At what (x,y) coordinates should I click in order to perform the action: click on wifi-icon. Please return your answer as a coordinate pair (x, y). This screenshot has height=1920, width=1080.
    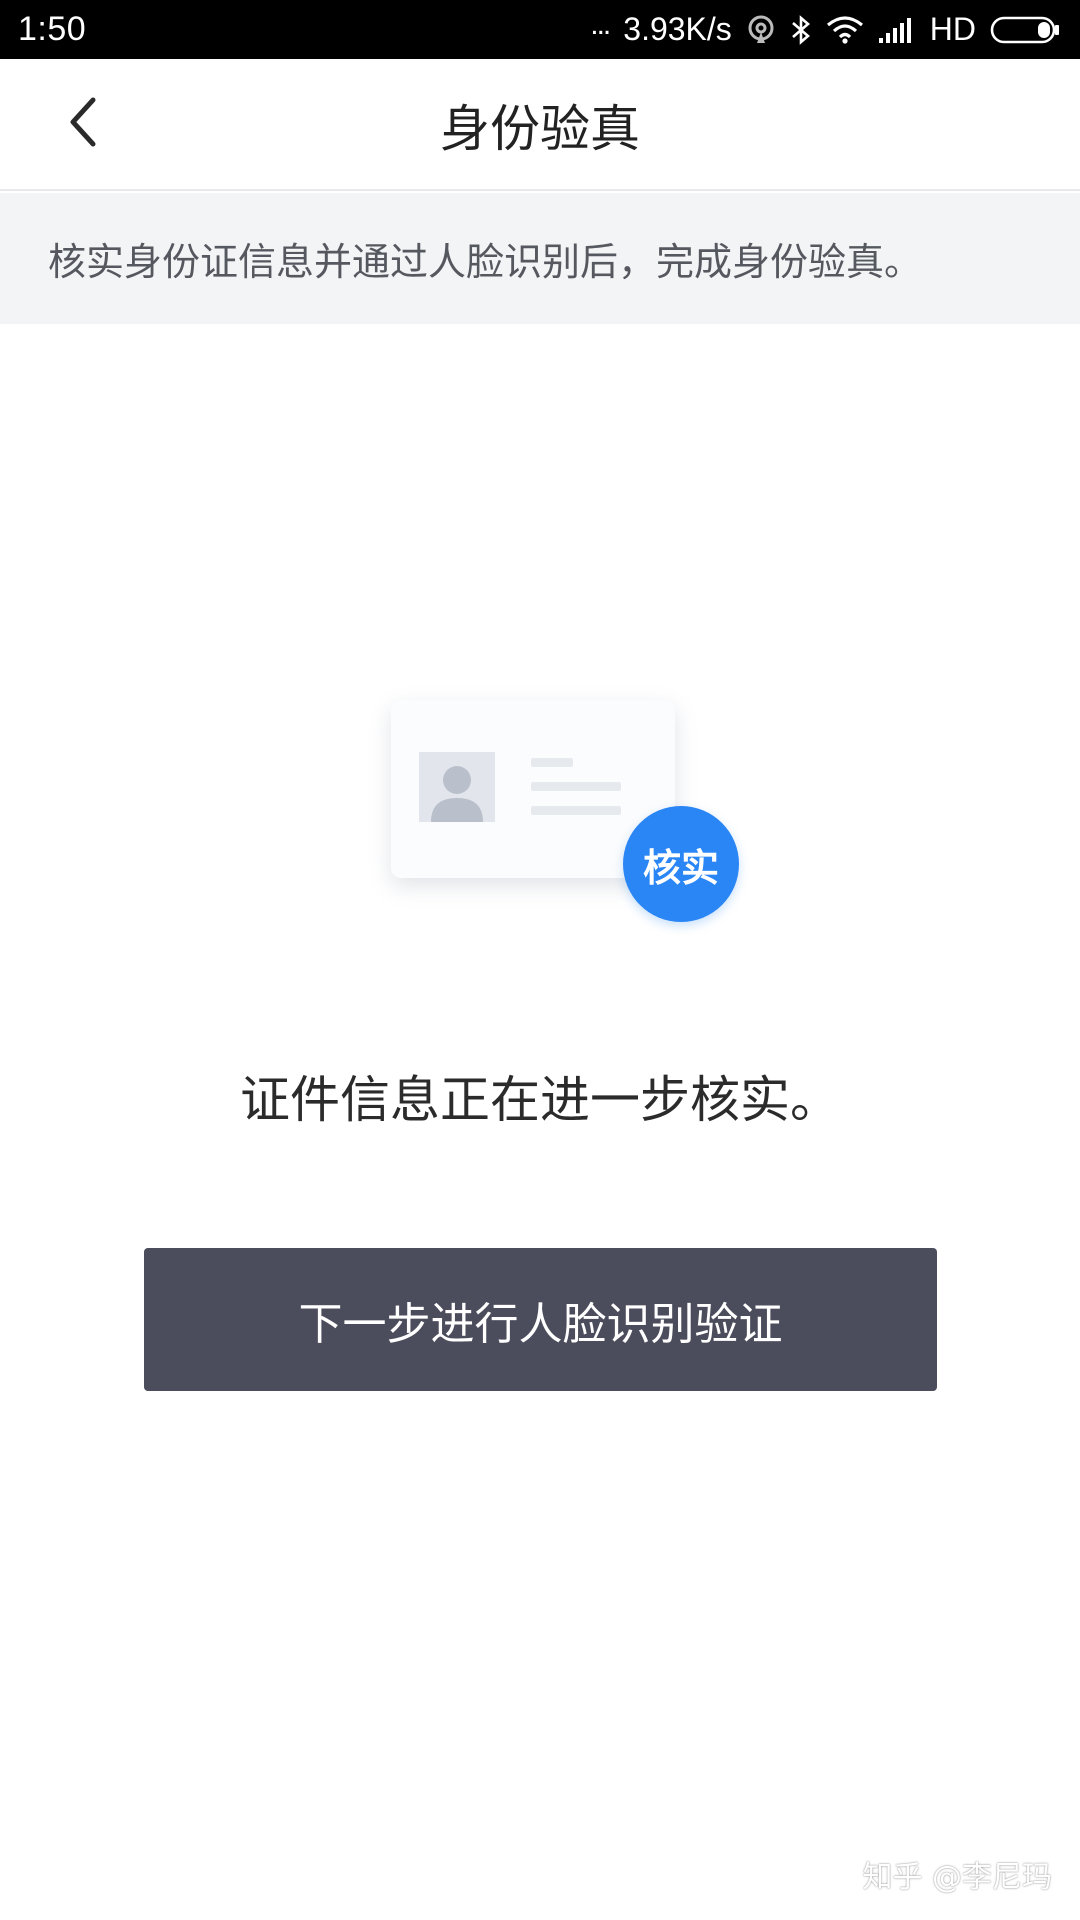
    Looking at the image, I should click on (845, 30).